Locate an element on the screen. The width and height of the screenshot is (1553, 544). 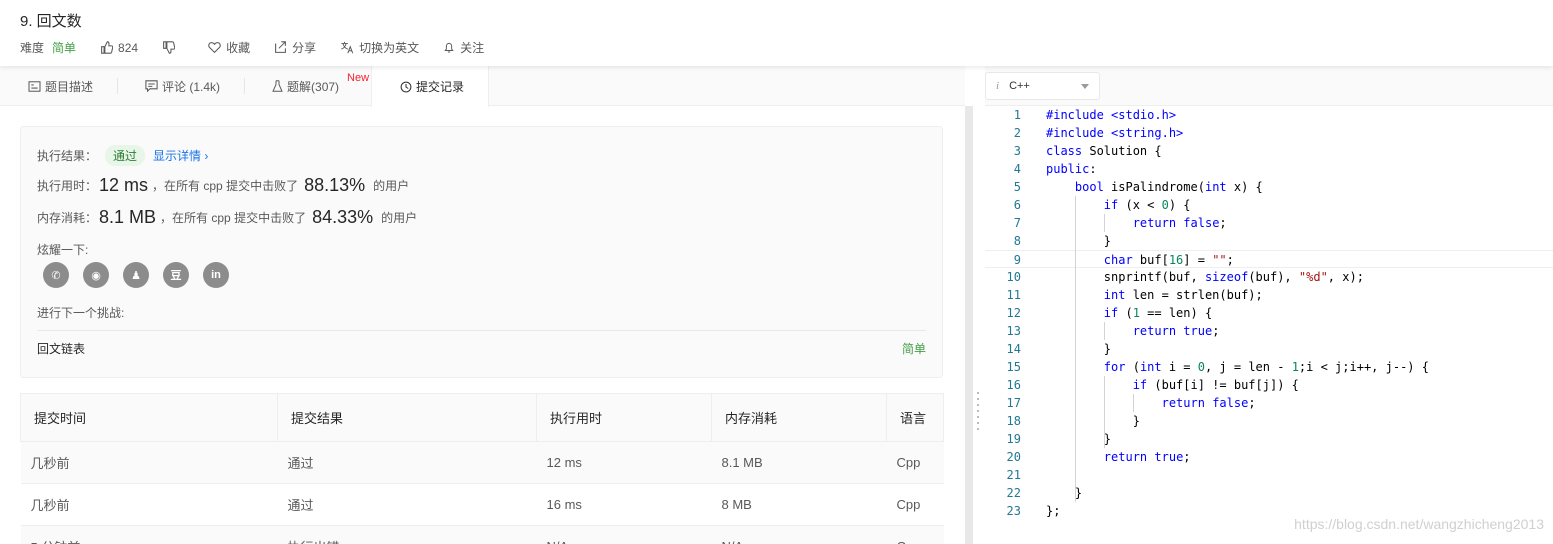
next-problem-title: 回文链表 is located at coordinates (61, 348).